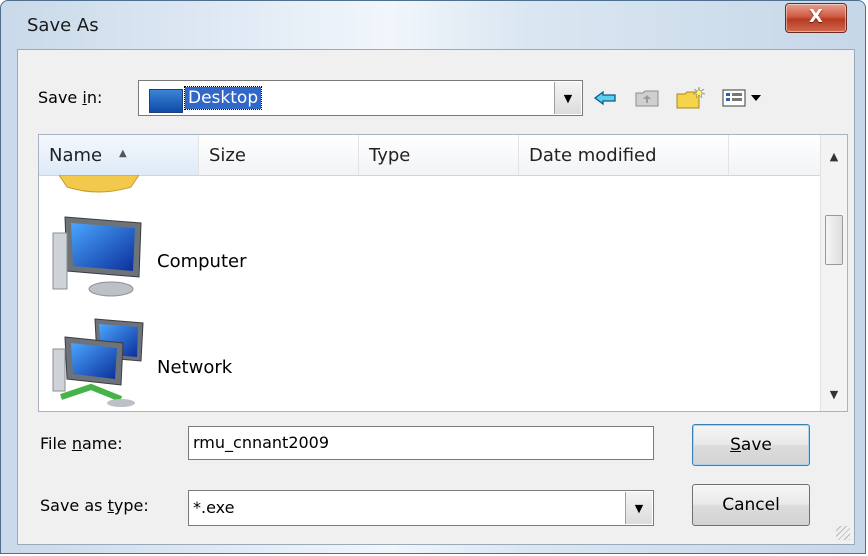 This screenshot has width=868, height=556. Describe the element at coordinates (834, 394) in the screenshot. I see `scroll-down-icon: ▼` at that location.